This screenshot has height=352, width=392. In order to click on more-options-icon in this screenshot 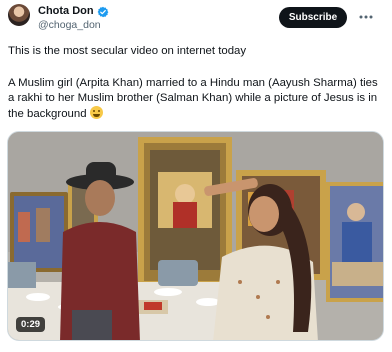, I will do `click(366, 17)`.